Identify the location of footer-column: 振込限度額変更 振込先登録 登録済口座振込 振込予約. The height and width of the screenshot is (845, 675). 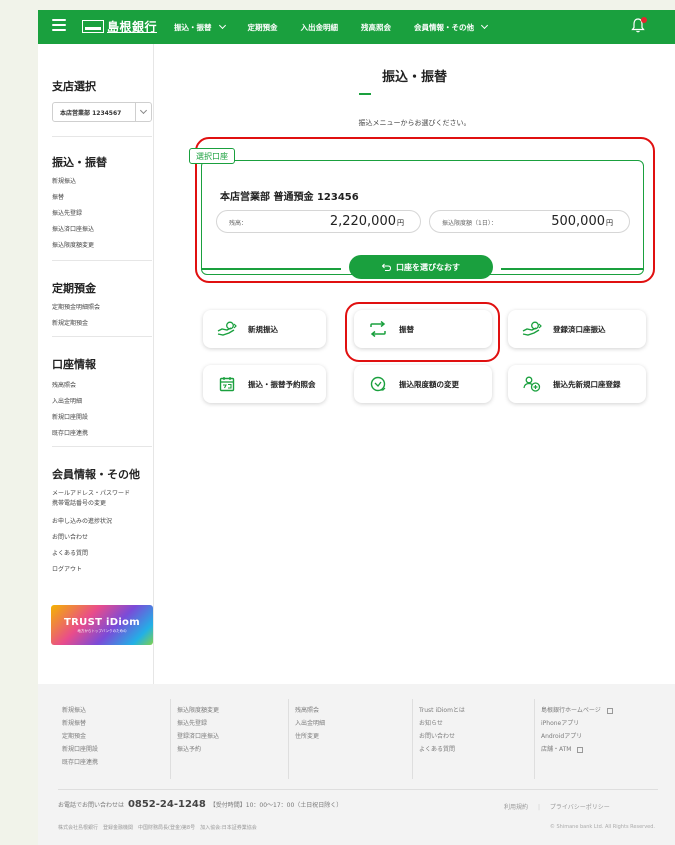
(198, 730).